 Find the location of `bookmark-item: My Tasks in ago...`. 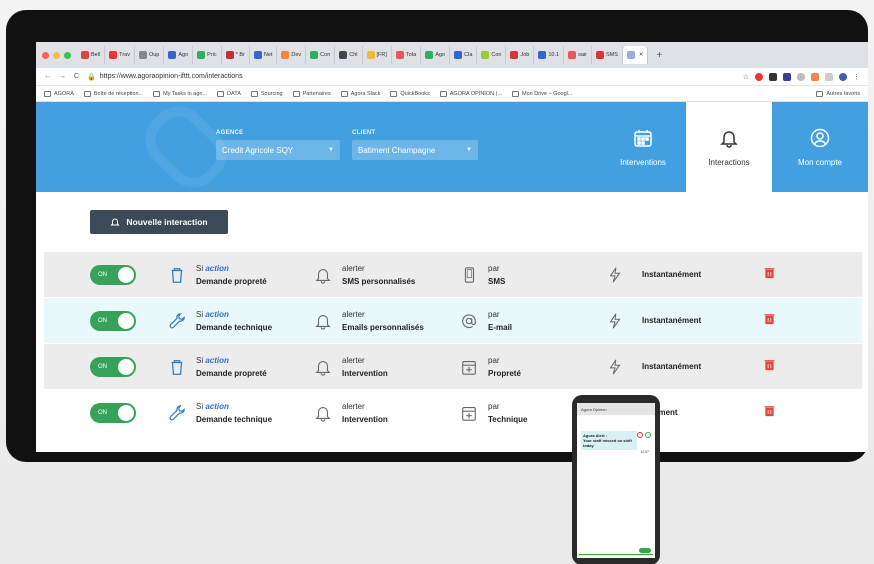

bookmark-item: My Tasks in ago... is located at coordinates (180, 93).